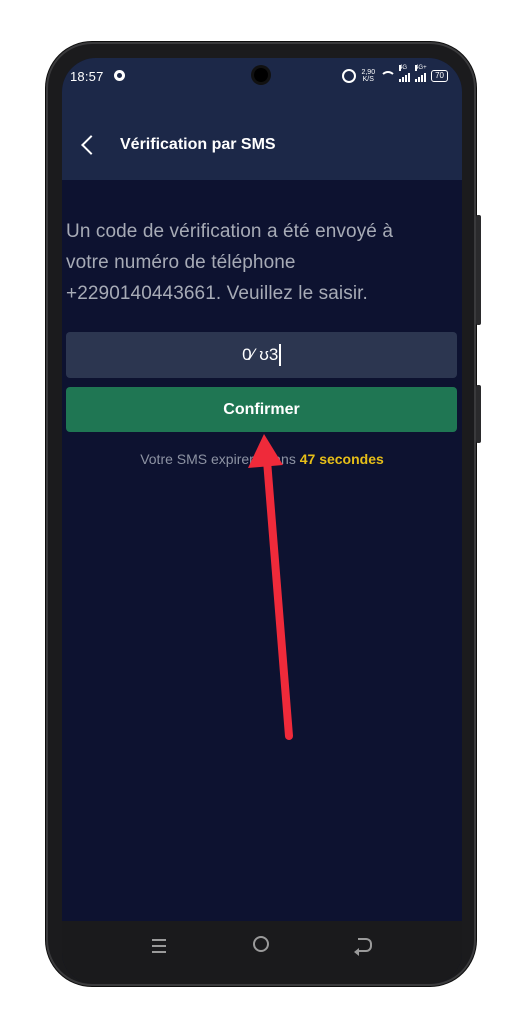 The image size is (523, 1024). What do you see at coordinates (220, 459) in the screenshot?
I see `expiry-prefix: Votre SMS expirera dans` at bounding box center [220, 459].